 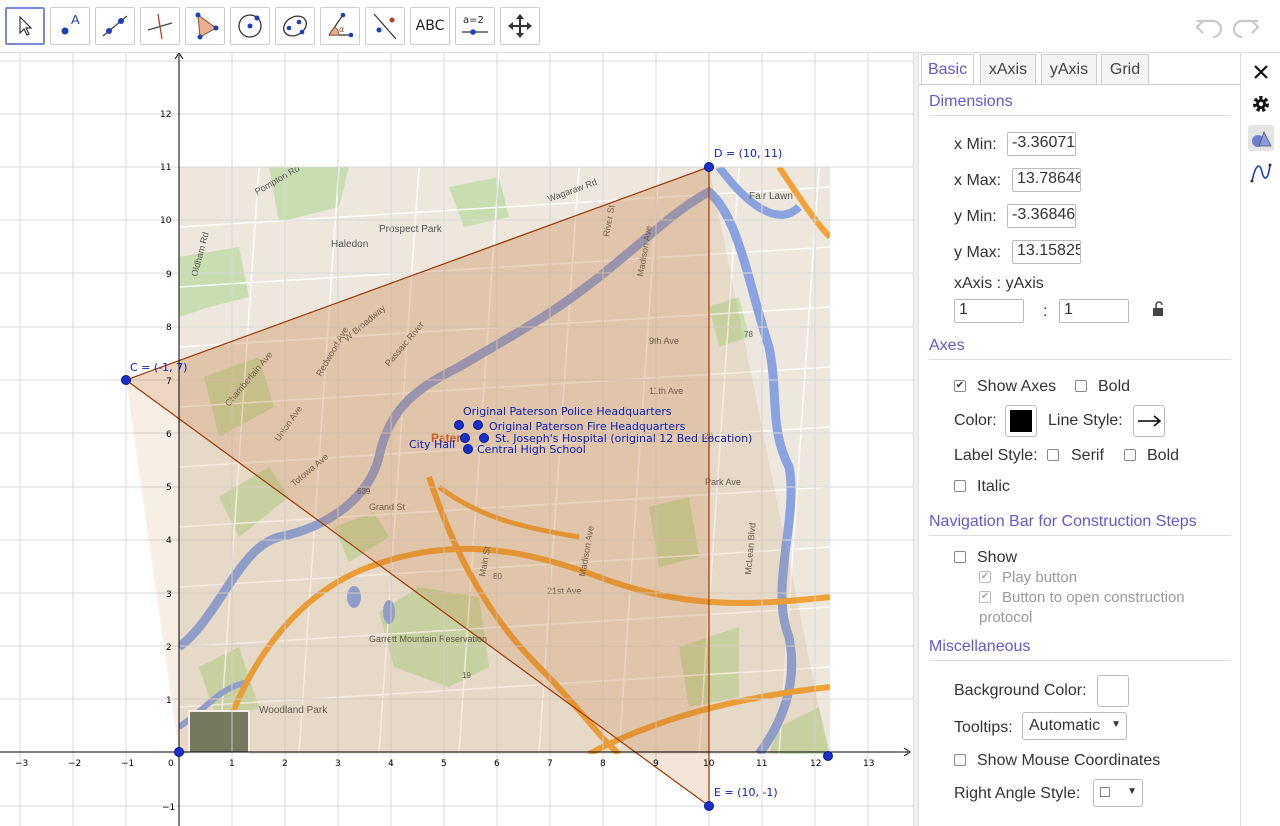 I want to click on y-tick-label: 7, so click(x=169, y=382).